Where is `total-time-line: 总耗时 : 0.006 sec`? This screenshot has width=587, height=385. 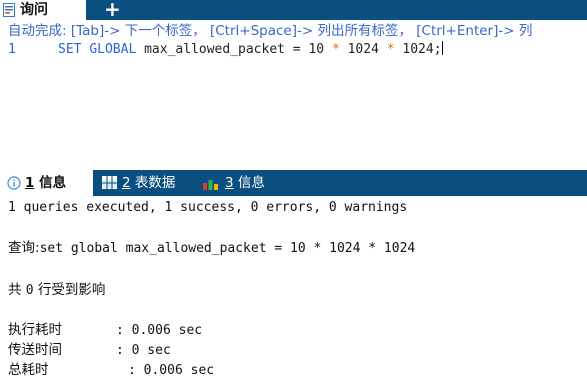
total-time-line: 总耗时 : 0.006 sec is located at coordinates (111, 368).